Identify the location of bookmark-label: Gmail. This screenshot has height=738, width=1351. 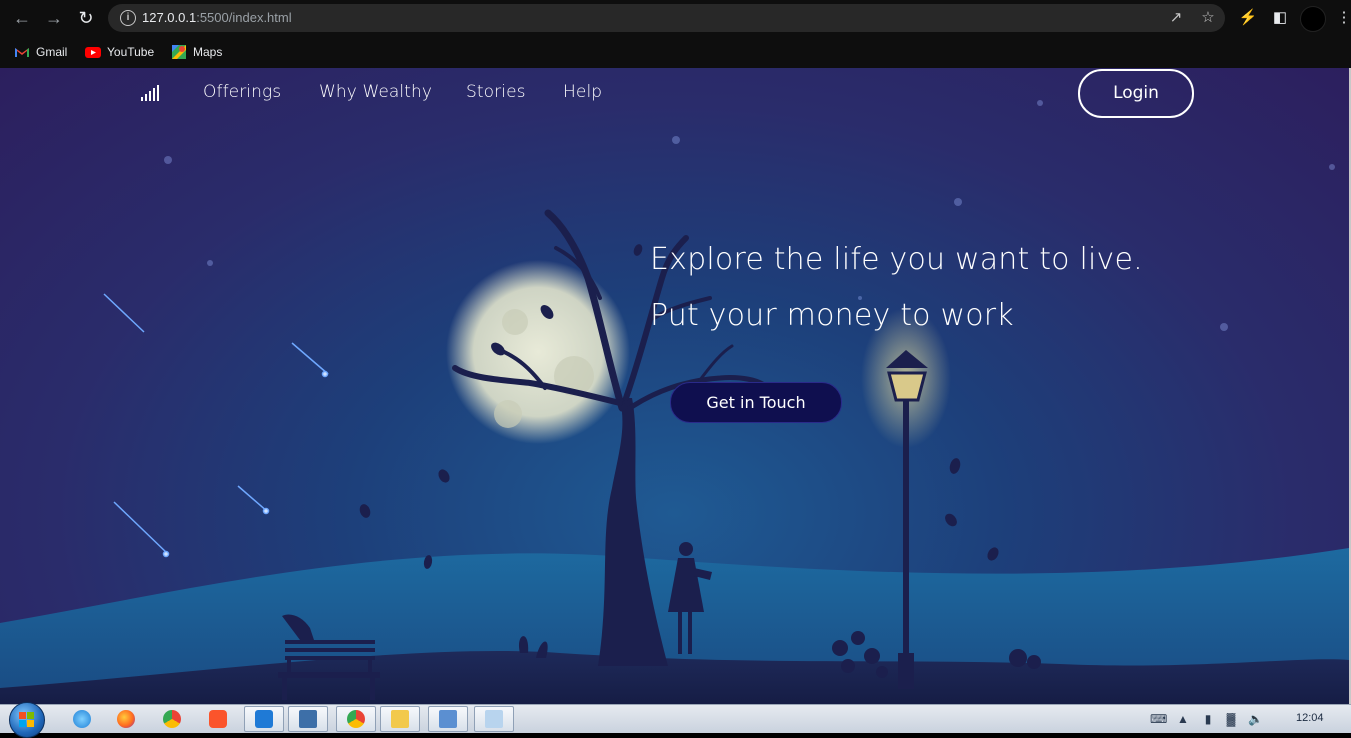
(52, 52).